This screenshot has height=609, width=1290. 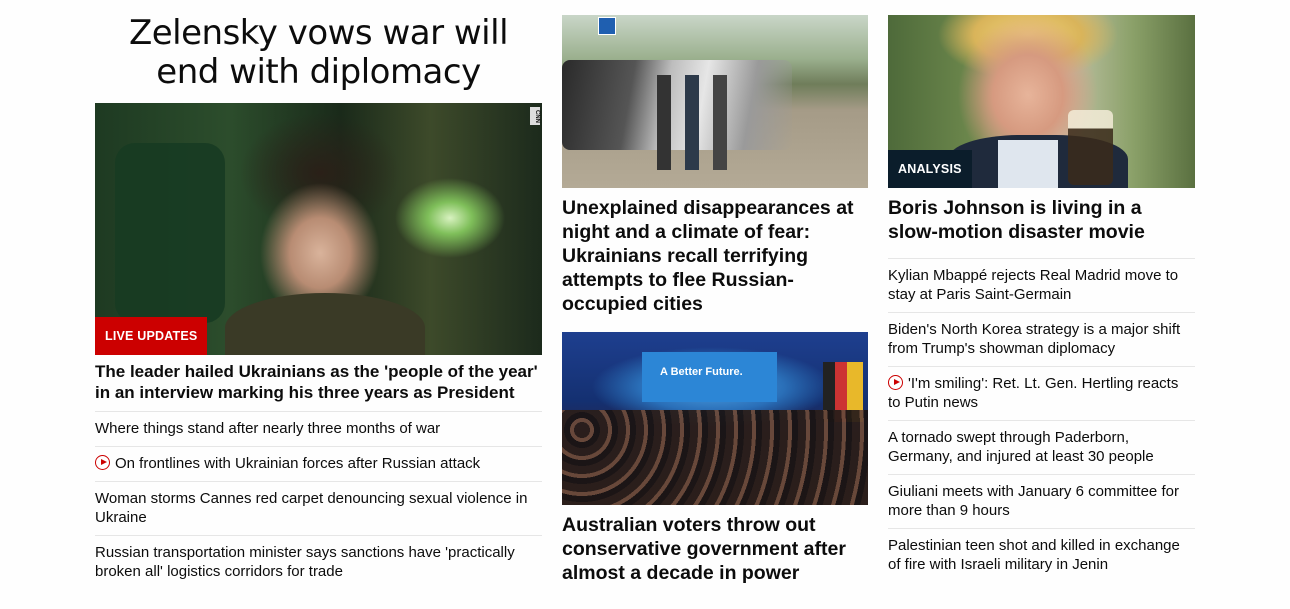 What do you see at coordinates (930, 169) in the screenshot?
I see `analysis-badge: ANALYSIS` at bounding box center [930, 169].